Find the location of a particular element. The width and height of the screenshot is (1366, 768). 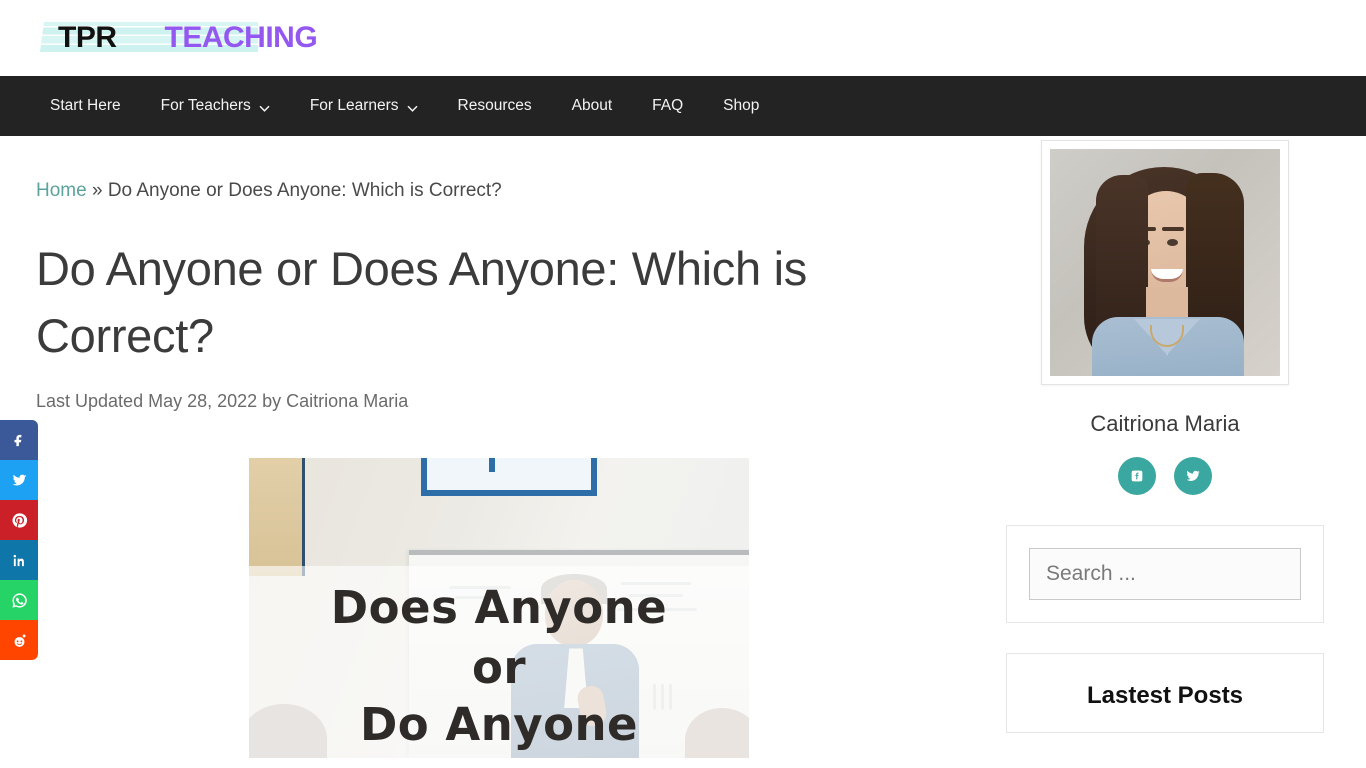

author-name: Caitriona Maria is located at coordinates (1165, 423).